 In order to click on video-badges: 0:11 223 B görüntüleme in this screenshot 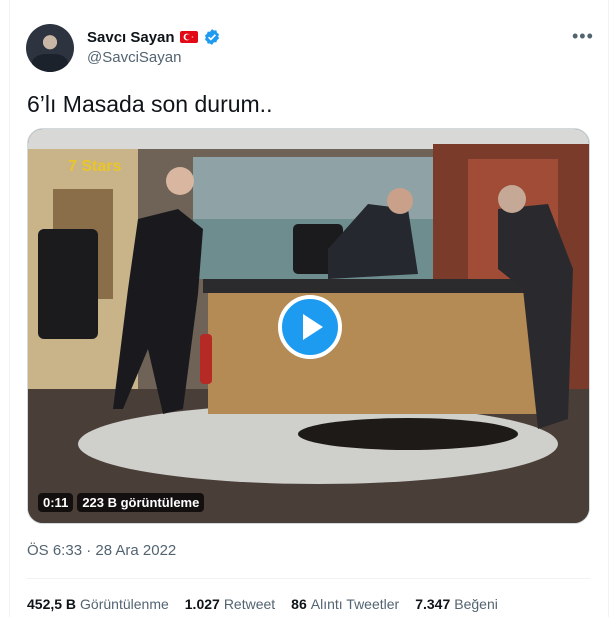, I will do `click(121, 502)`.